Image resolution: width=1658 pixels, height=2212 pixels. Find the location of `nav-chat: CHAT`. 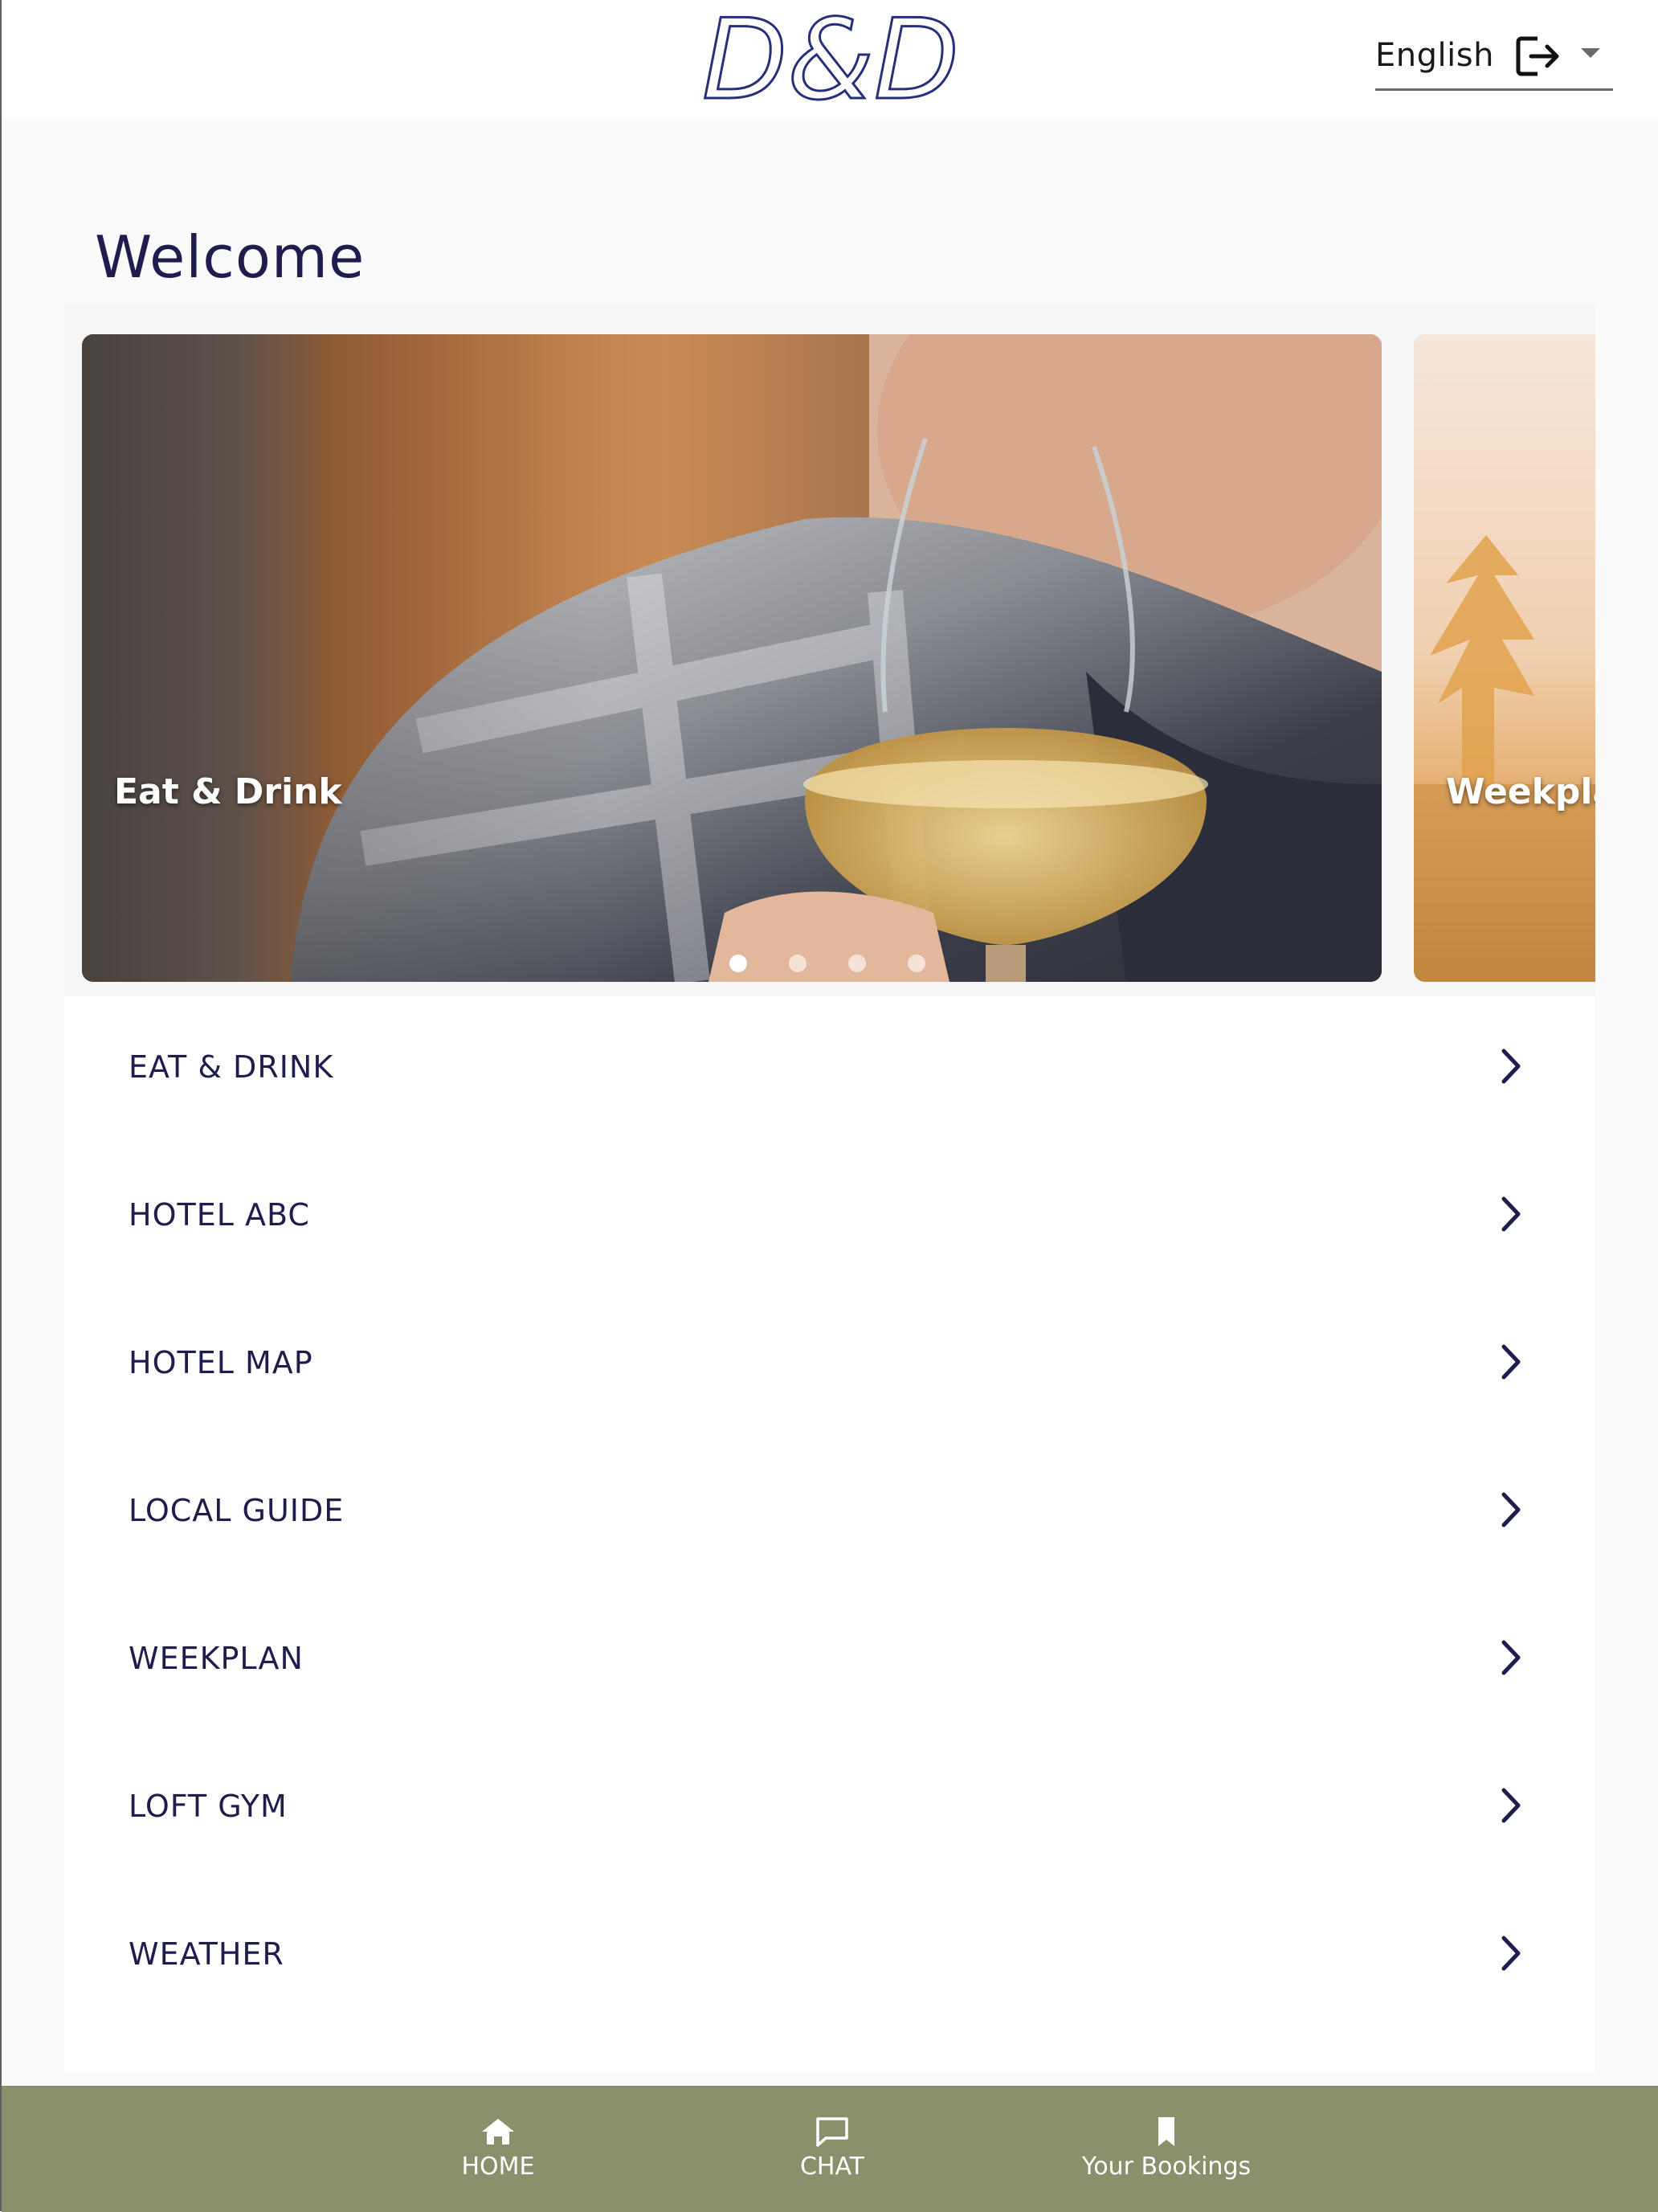

nav-chat: CHAT is located at coordinates (832, 2150).